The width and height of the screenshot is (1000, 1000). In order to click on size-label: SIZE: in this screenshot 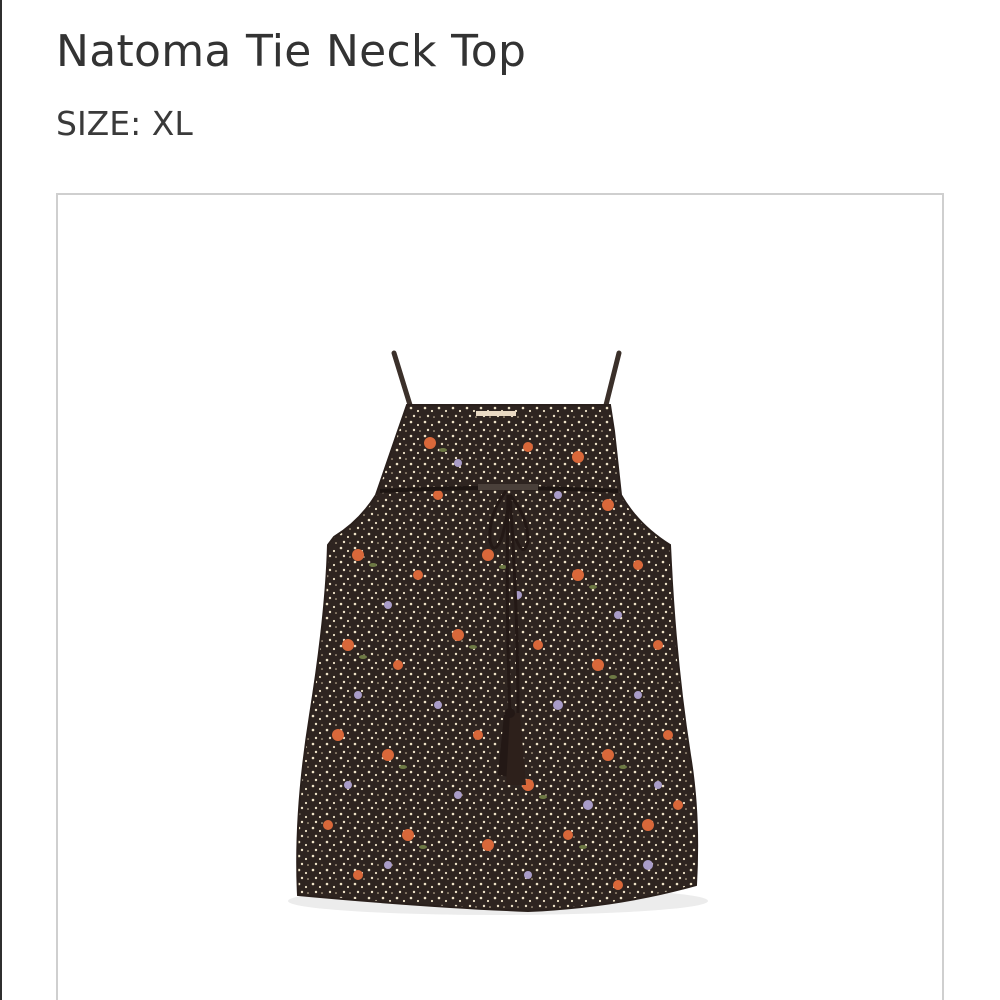, I will do `click(99, 123)`.